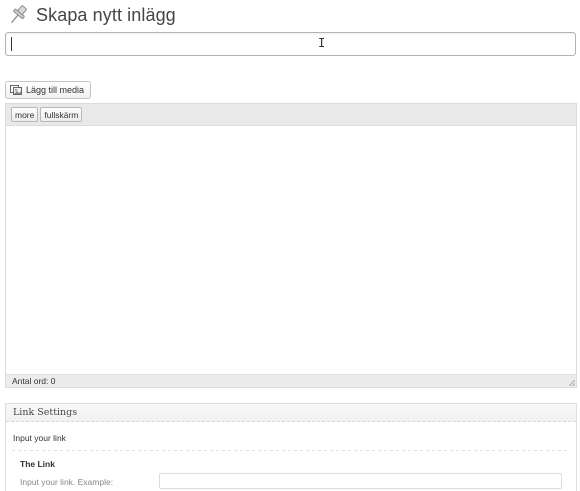 The height and width of the screenshot is (491, 580). What do you see at coordinates (16, 90) in the screenshot?
I see `media-icon` at bounding box center [16, 90].